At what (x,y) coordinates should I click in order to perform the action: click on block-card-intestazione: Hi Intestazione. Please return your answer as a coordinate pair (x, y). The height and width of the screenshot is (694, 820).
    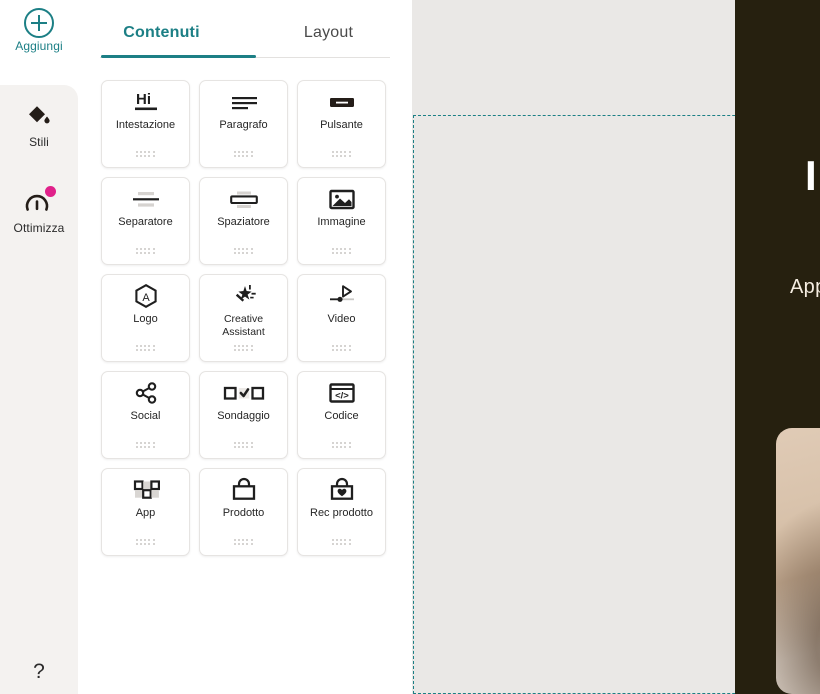
    Looking at the image, I should click on (145, 124).